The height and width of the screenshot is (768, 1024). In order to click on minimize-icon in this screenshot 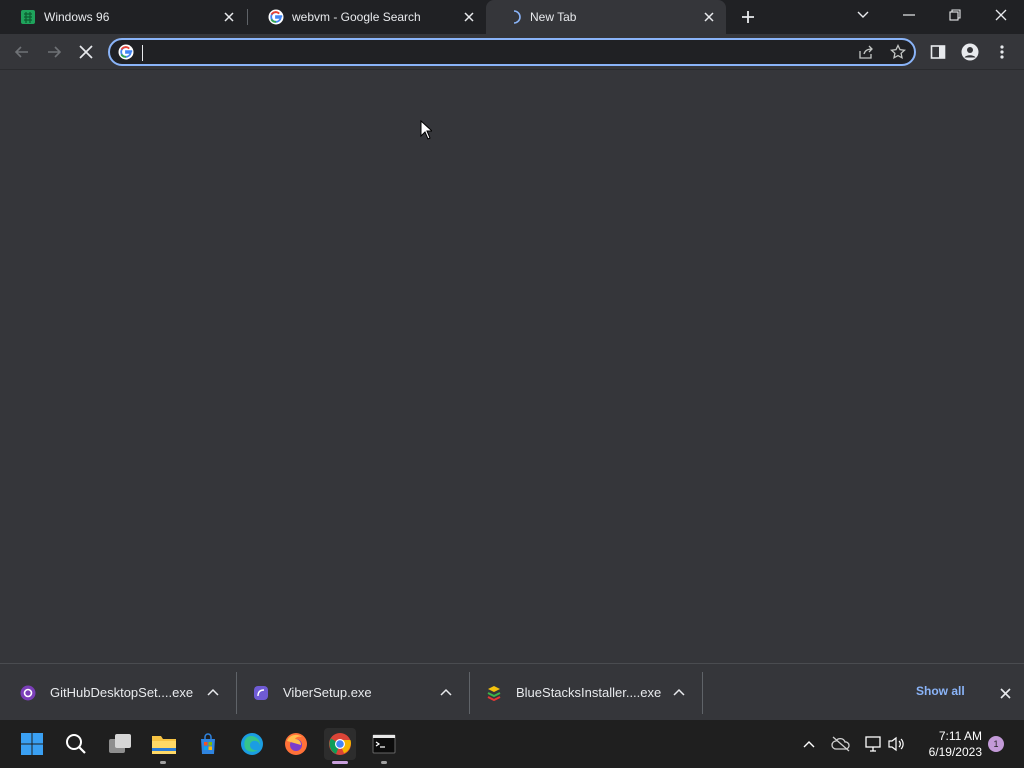, I will do `click(909, 15)`.